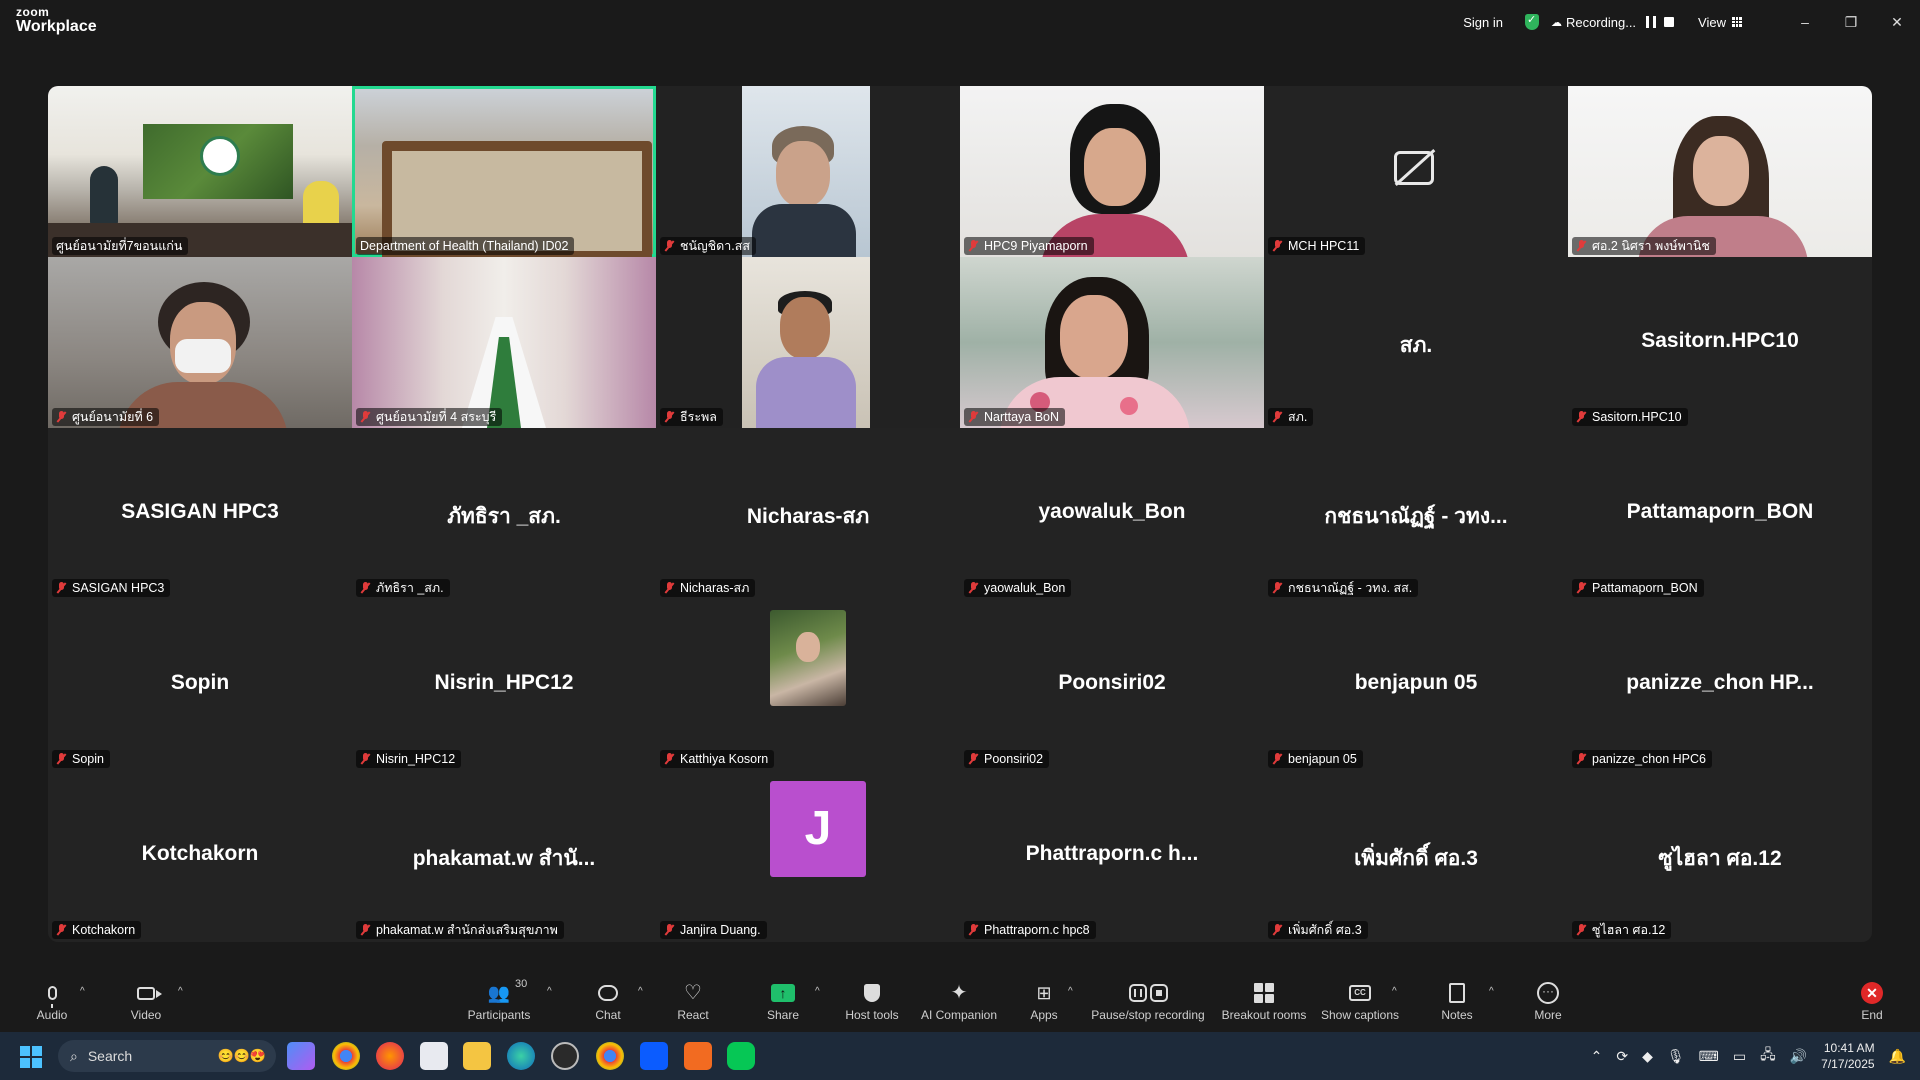 The width and height of the screenshot is (1920, 1080). I want to click on firefox-app-icon, so click(390, 1056).